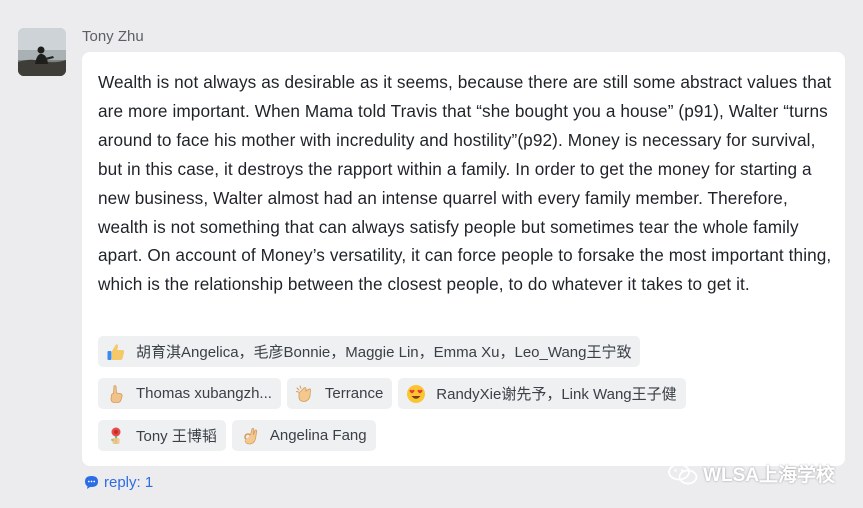 This screenshot has height=508, width=863. I want to click on wechat-icon, so click(683, 474).